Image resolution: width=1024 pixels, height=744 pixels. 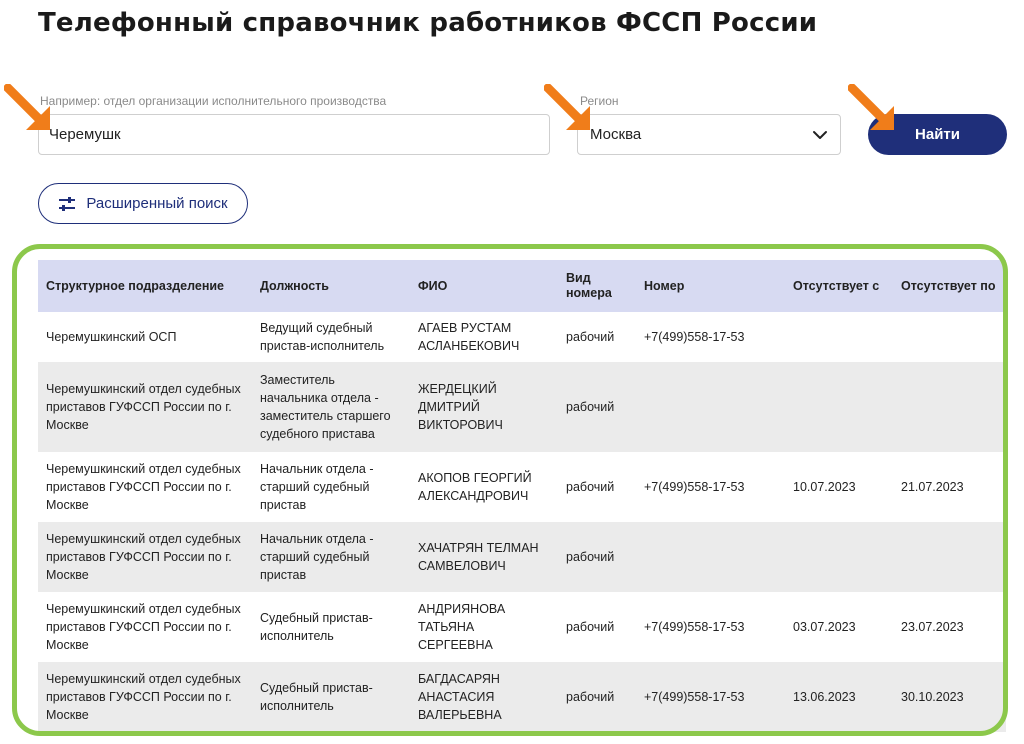 I want to click on cell-absent-to: 30.10.2023, so click(x=932, y=697).